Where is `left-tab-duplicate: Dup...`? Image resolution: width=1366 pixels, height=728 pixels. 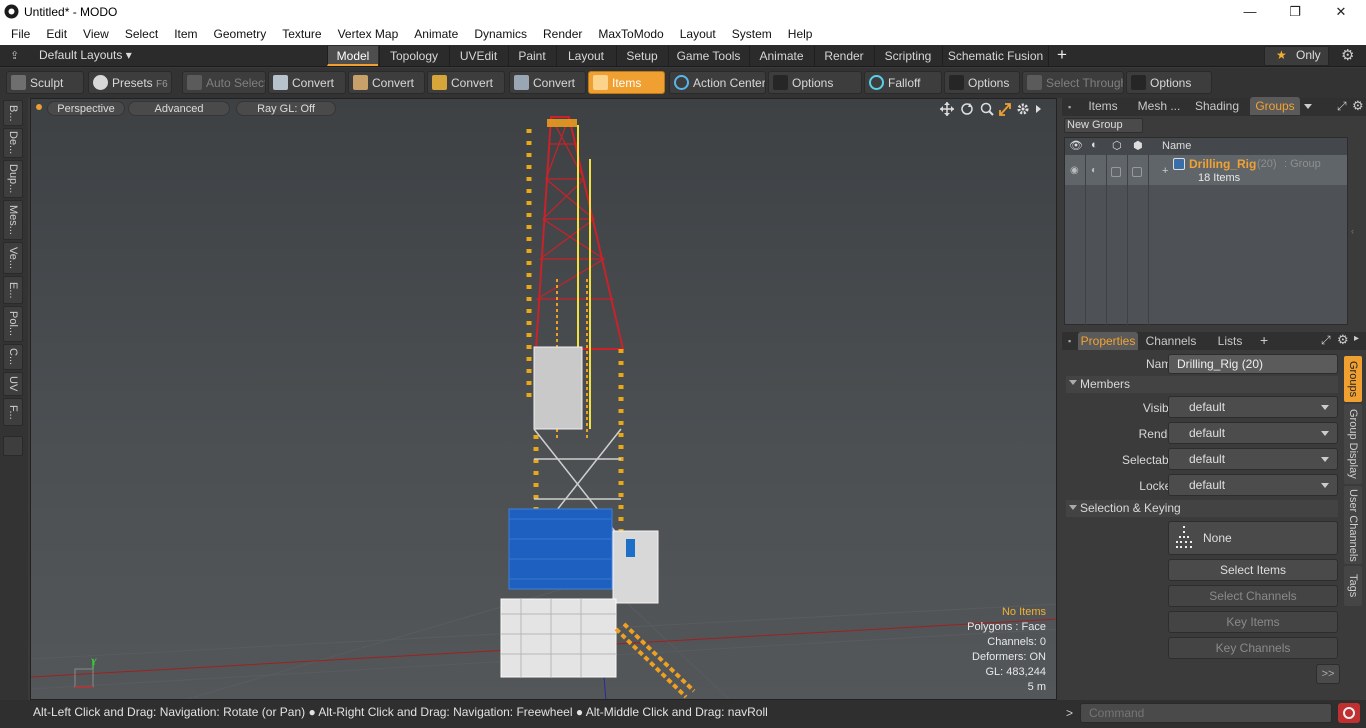 left-tab-duplicate: Dup... is located at coordinates (13, 179).